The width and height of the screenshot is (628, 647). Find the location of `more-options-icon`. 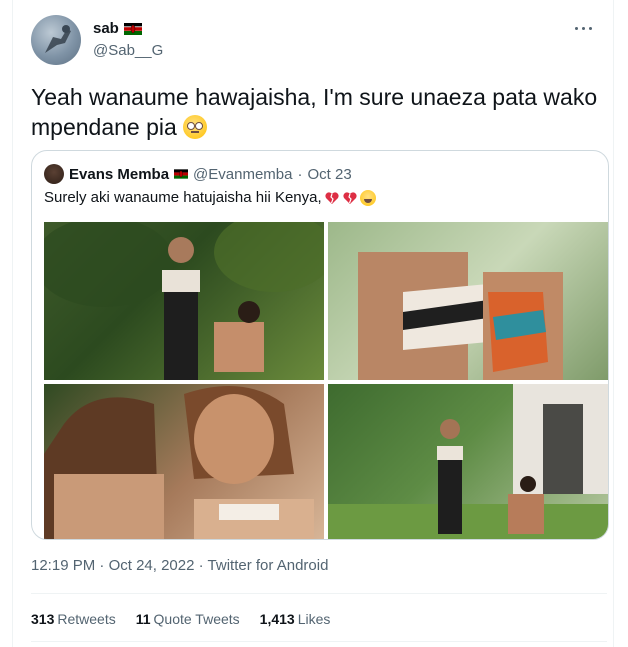

more-options-icon is located at coordinates (584, 29).